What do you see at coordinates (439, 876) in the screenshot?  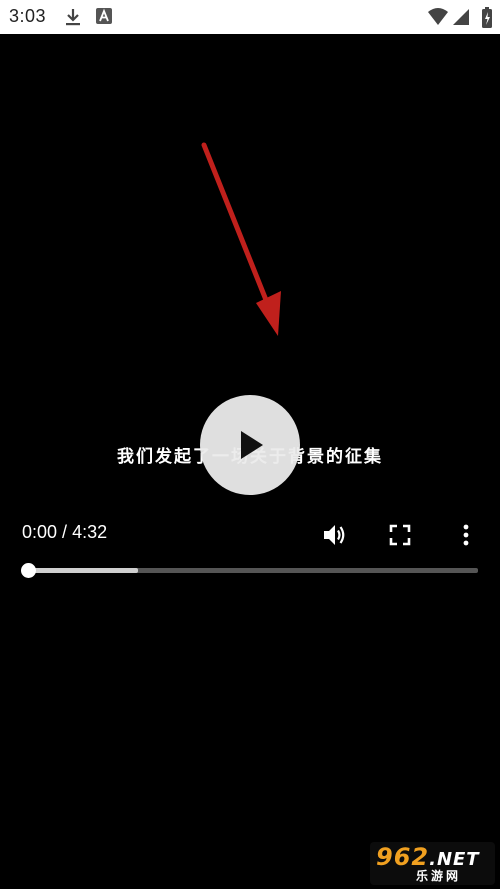 I see `watermark-sub: 乐游网` at bounding box center [439, 876].